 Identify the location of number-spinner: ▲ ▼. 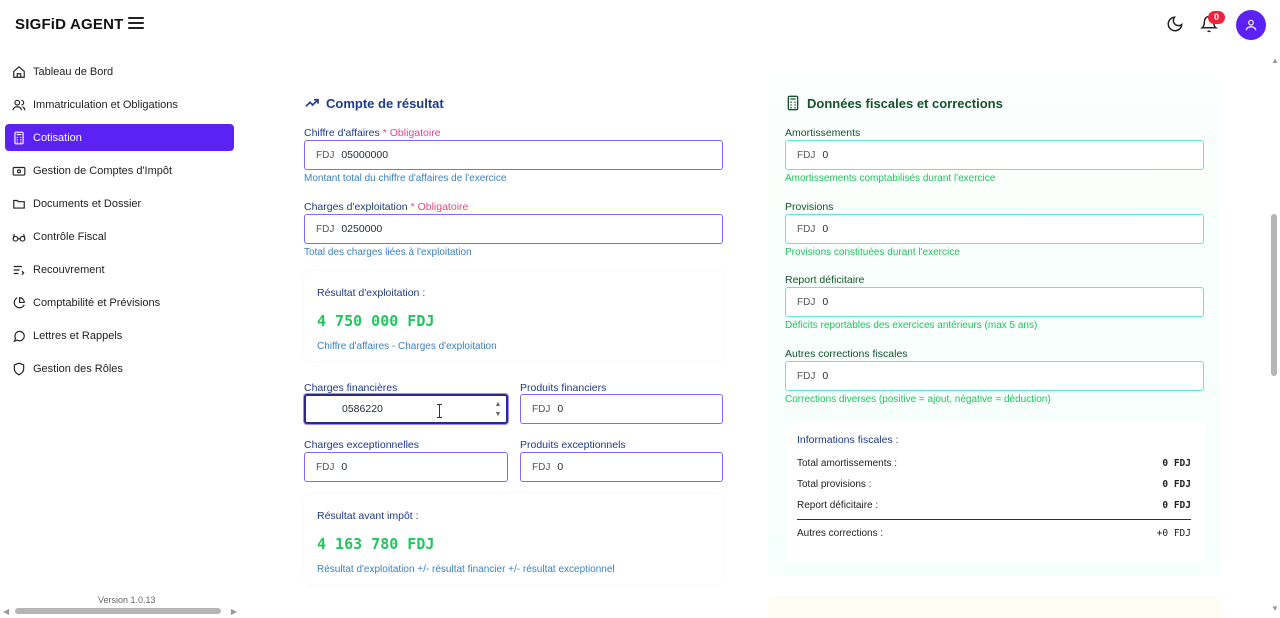
(498, 410).